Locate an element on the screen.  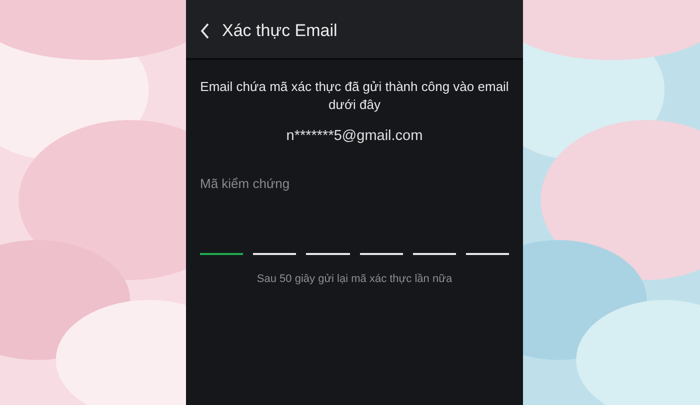
back-button is located at coordinates (205, 31).